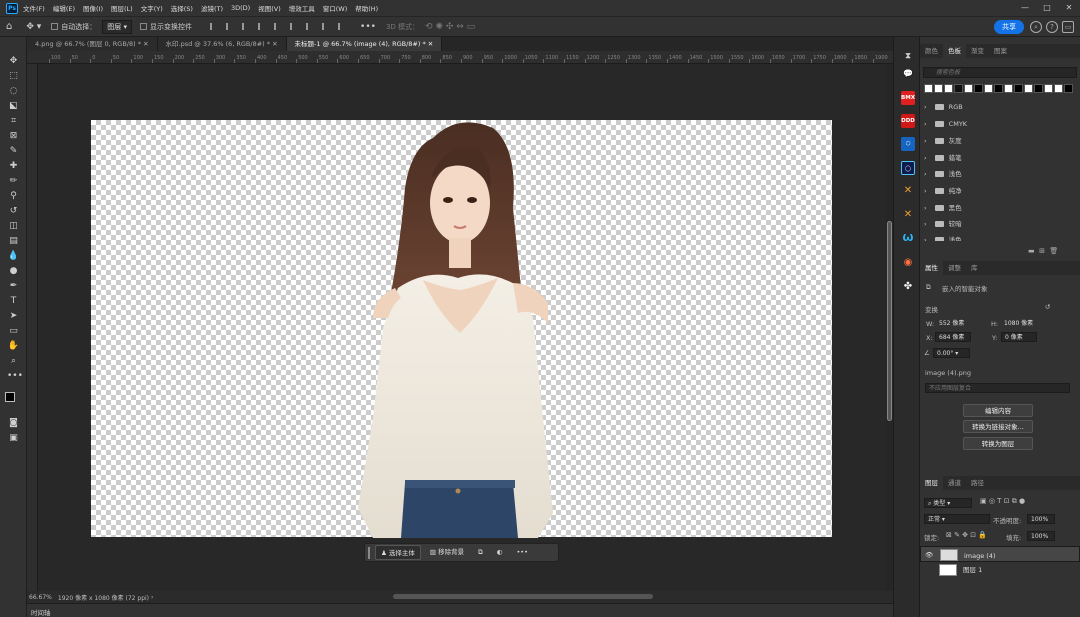 The height and width of the screenshot is (617, 1080). I want to click on blend-mode-dropdown: 正常 ▾, so click(957, 519).